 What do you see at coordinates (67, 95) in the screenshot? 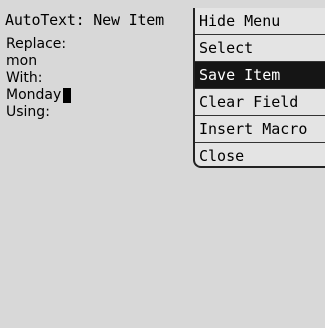
I see `text-cursor` at bounding box center [67, 95].